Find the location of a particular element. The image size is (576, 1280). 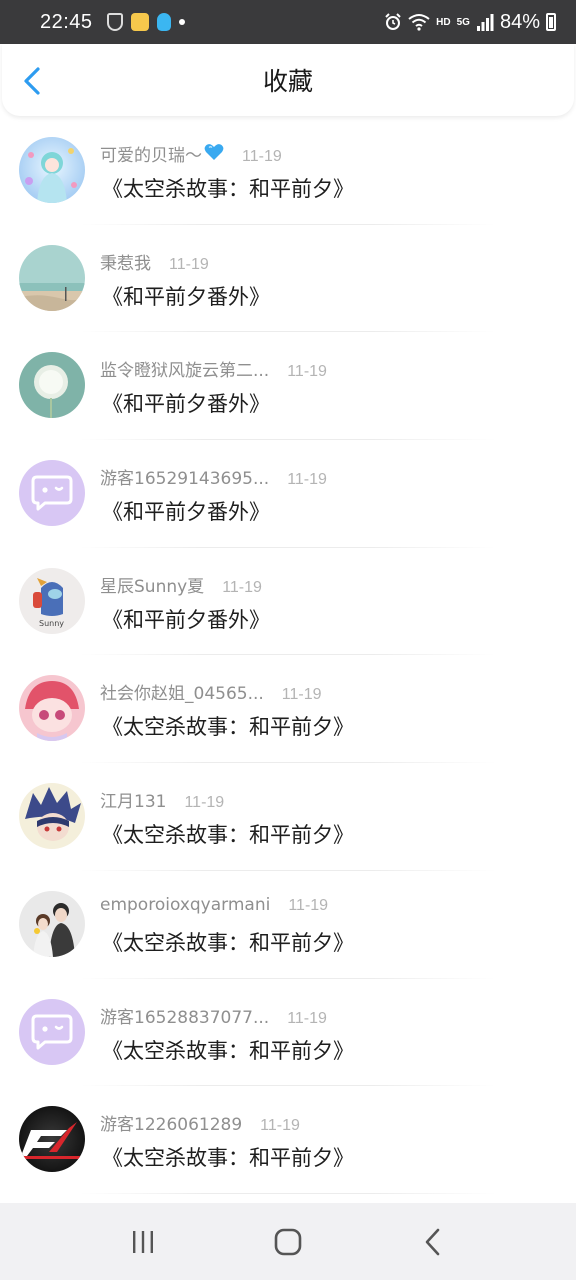

couple-avatar is located at coordinates (52, 923).